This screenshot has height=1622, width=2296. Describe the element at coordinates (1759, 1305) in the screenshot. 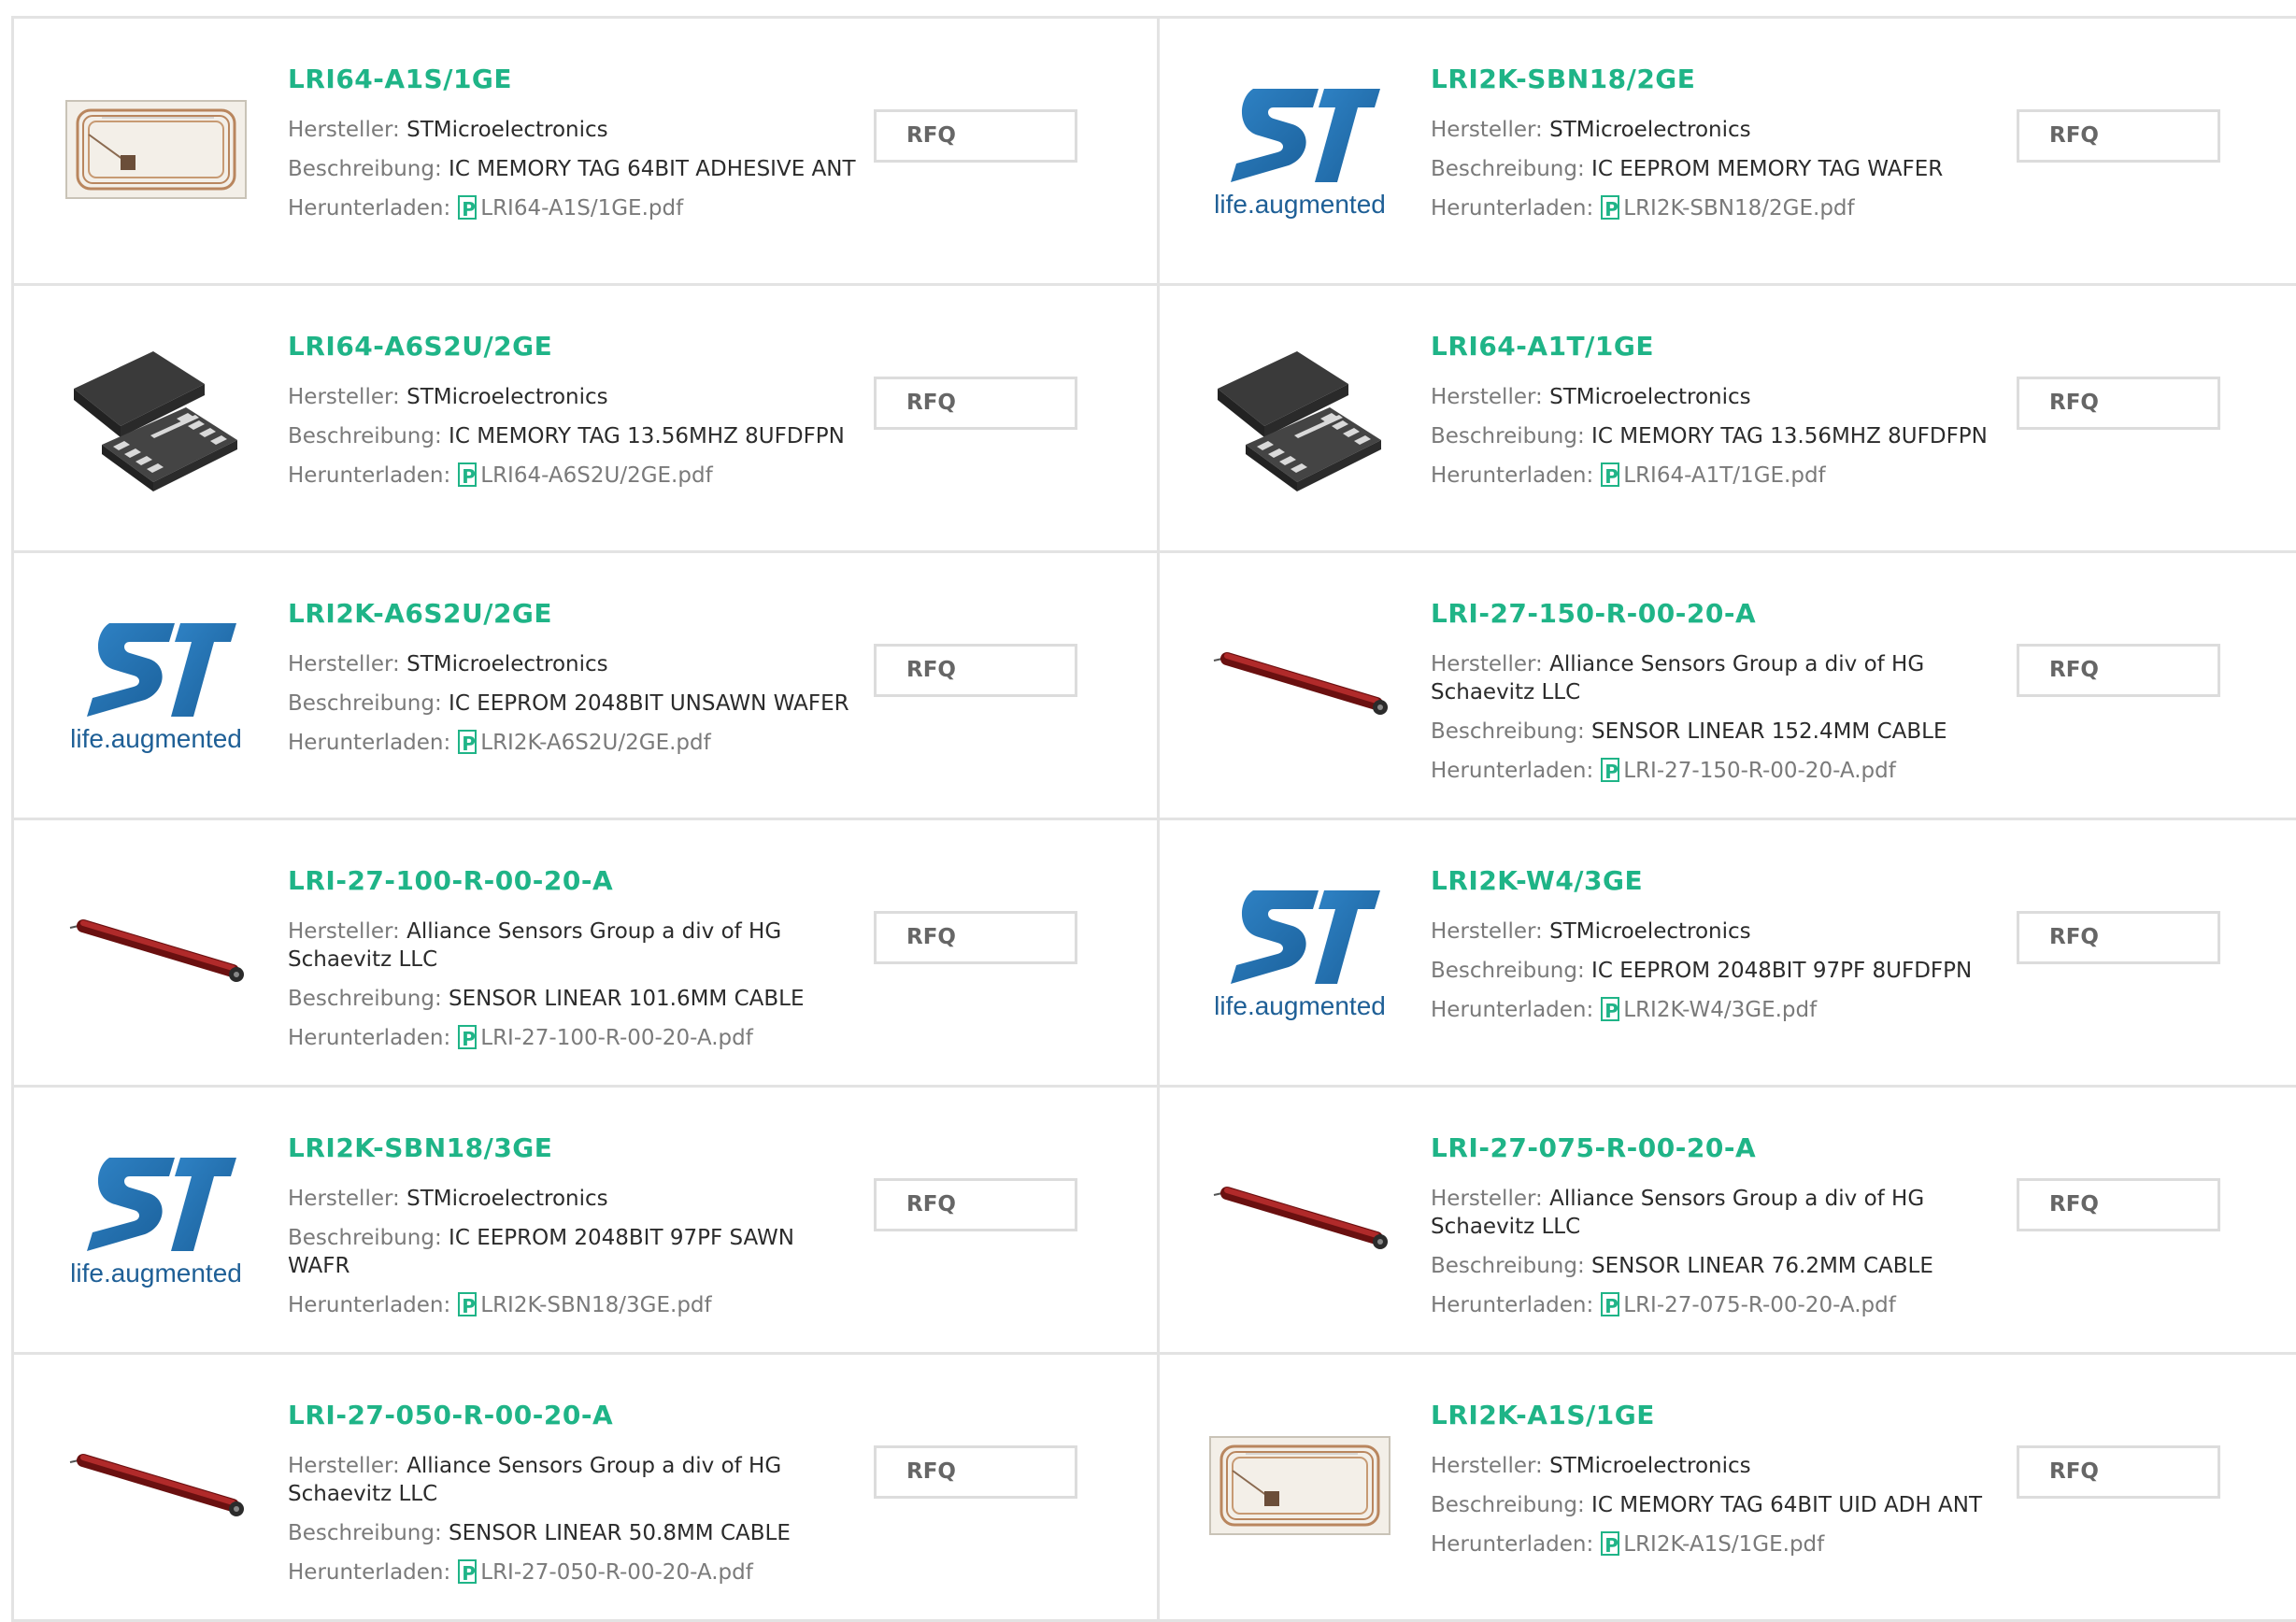

I see `datasheet-link: LRI-27-075-R-00-20-A.pdf` at that location.